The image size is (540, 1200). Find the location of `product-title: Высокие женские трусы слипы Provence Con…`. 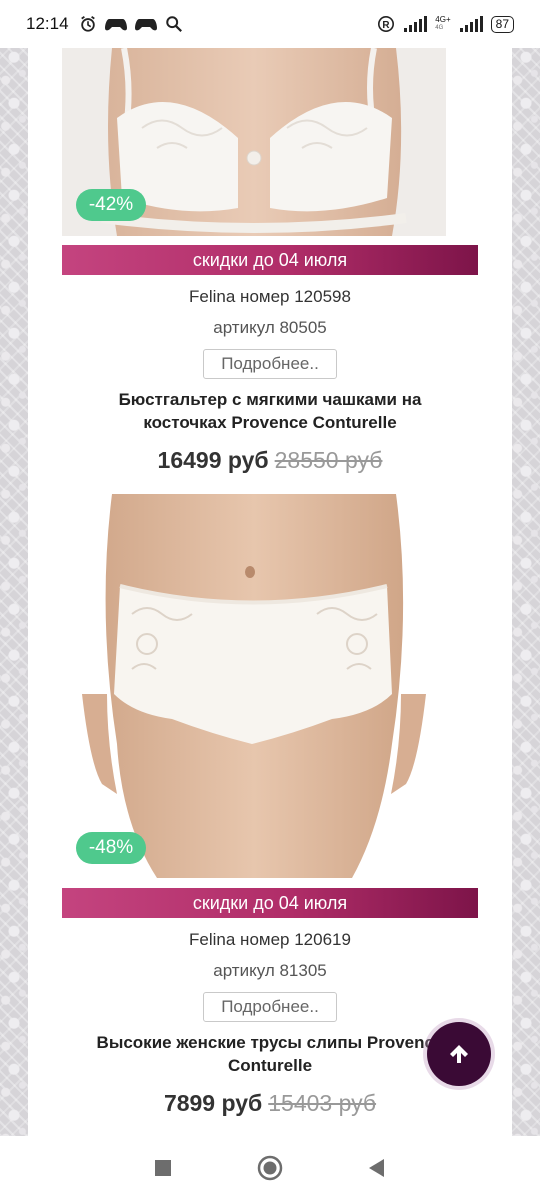

product-title: Высокие женские трусы слипы Provence Con… is located at coordinates (270, 1054).